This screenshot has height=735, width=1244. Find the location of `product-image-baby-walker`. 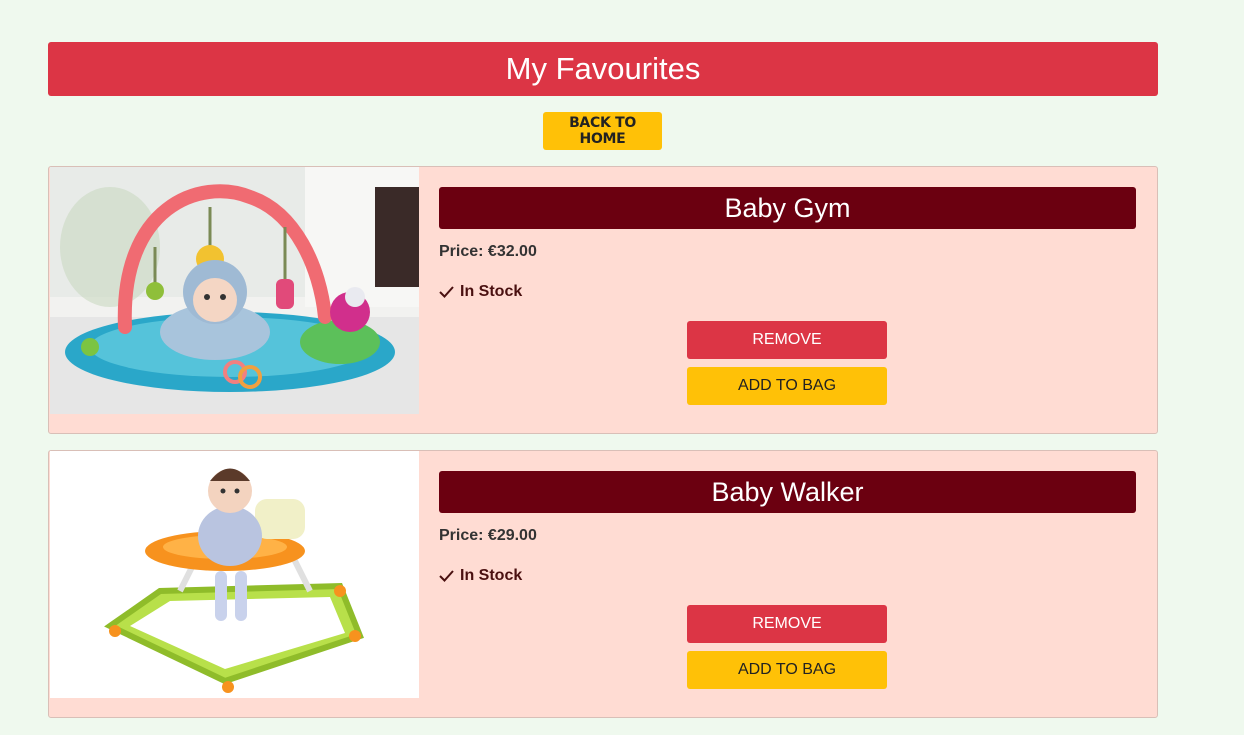

product-image-baby-walker is located at coordinates (234, 574).